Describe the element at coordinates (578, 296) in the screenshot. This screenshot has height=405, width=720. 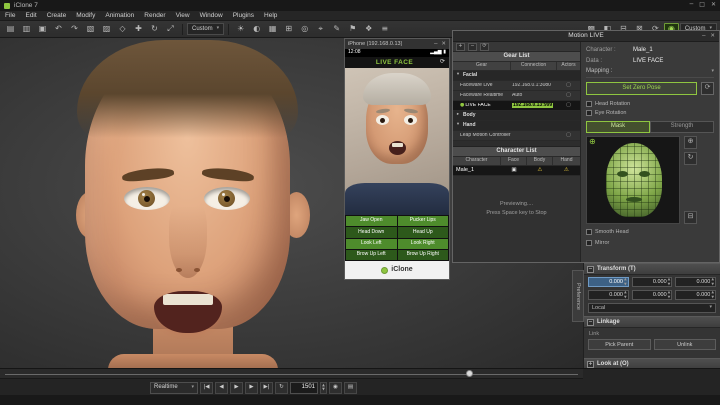
I see `tab-preference: Preference` at that location.